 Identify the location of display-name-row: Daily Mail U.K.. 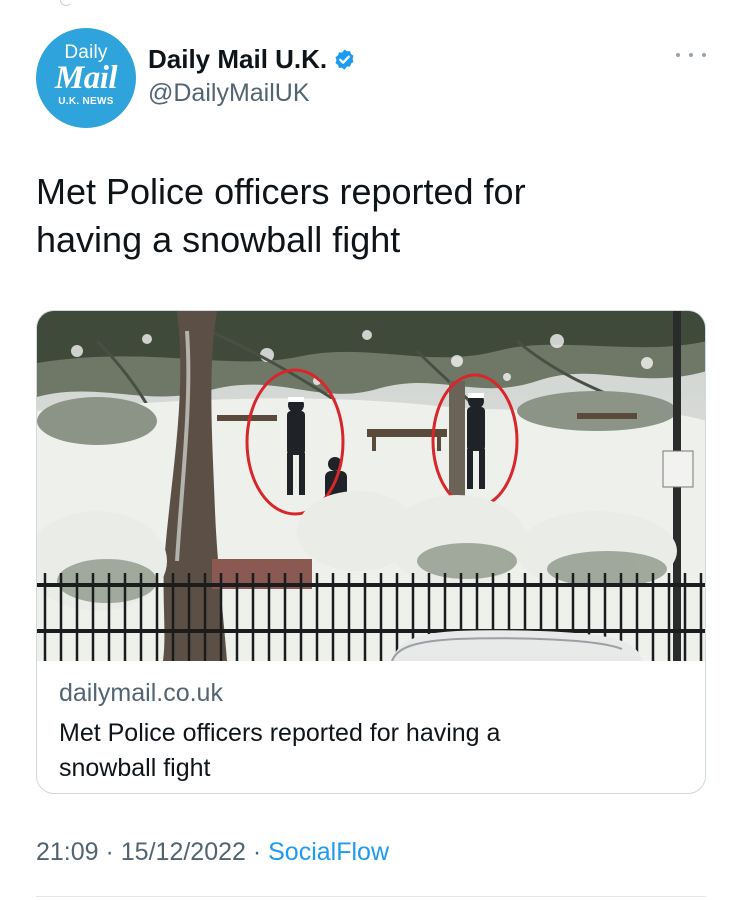
(252, 59).